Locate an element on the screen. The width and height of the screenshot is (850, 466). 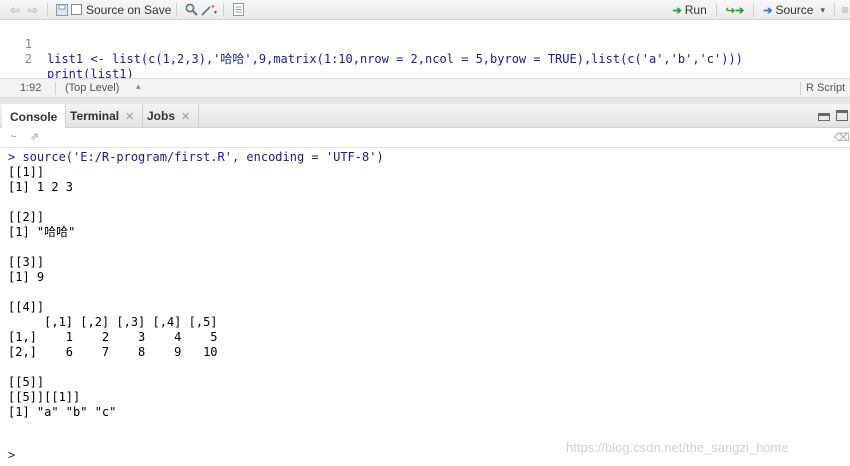
console-line: [1] 1 2 3 is located at coordinates (41, 187).